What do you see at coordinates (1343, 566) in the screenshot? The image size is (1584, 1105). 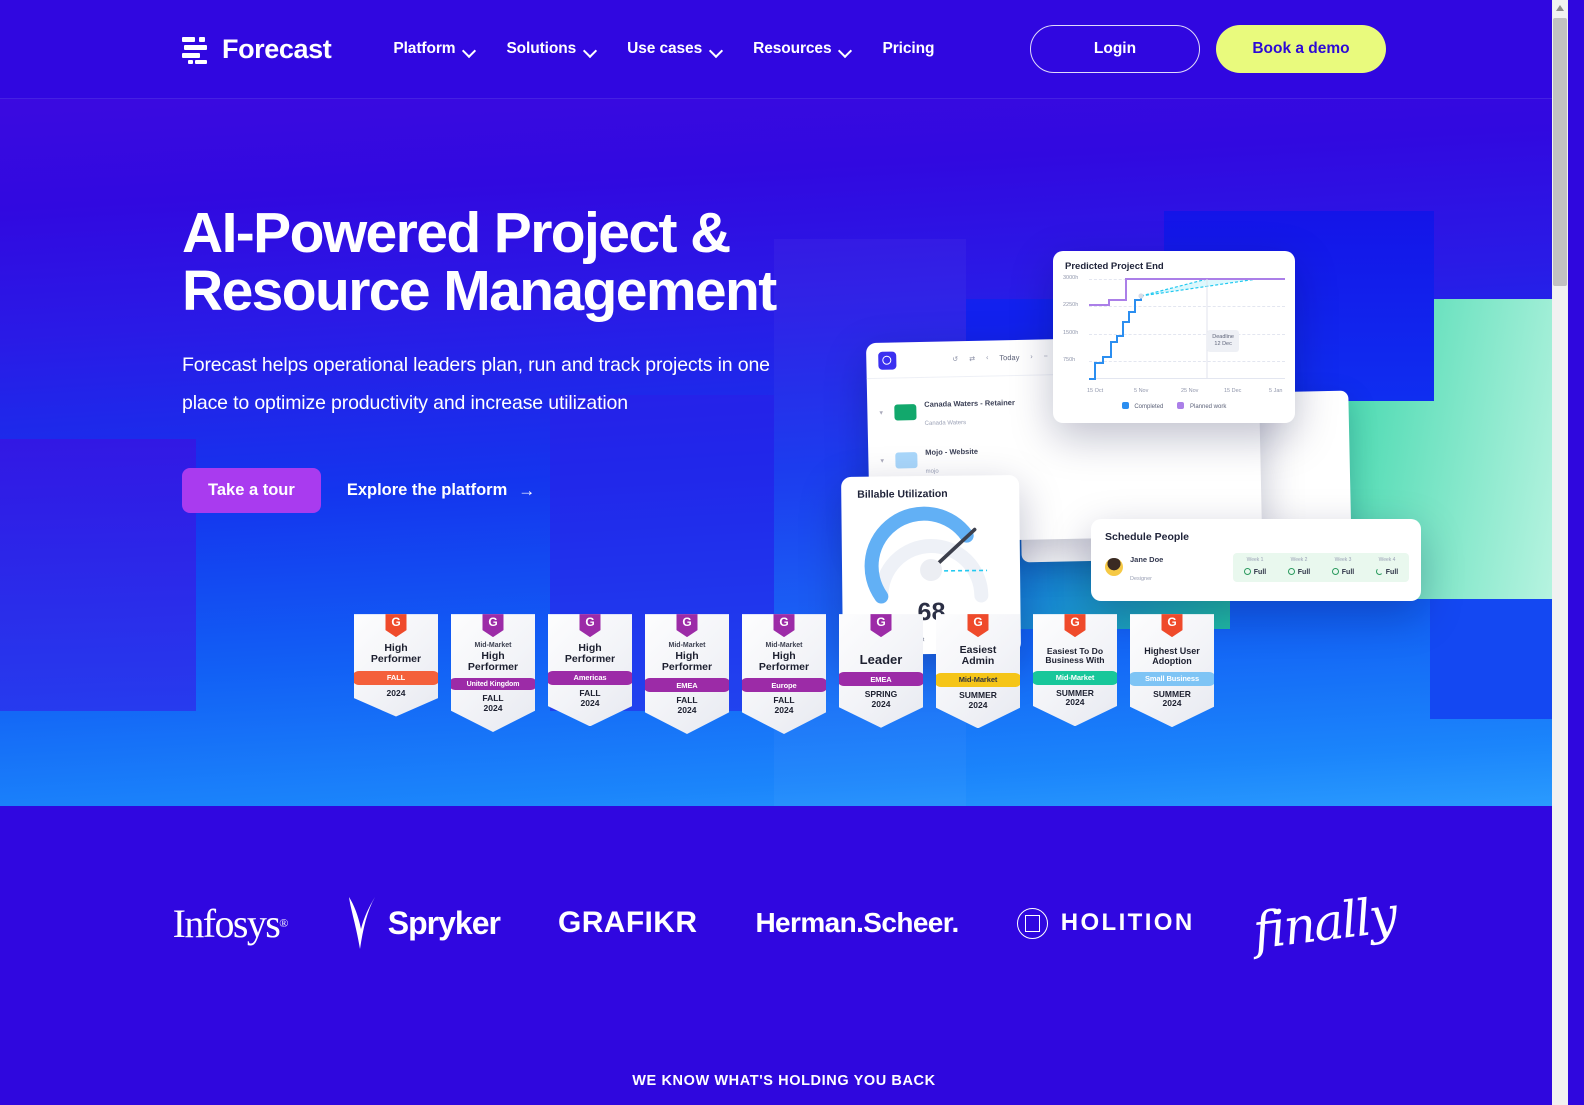 I see `week-cell: Week 3 Full` at bounding box center [1343, 566].